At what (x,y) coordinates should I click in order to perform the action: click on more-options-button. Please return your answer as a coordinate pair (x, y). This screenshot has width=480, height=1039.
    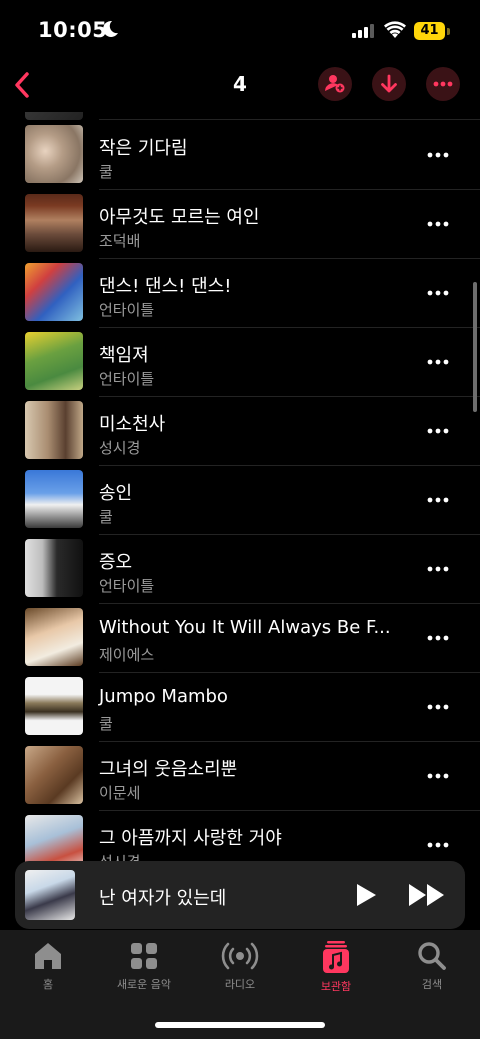
    Looking at the image, I should click on (443, 84).